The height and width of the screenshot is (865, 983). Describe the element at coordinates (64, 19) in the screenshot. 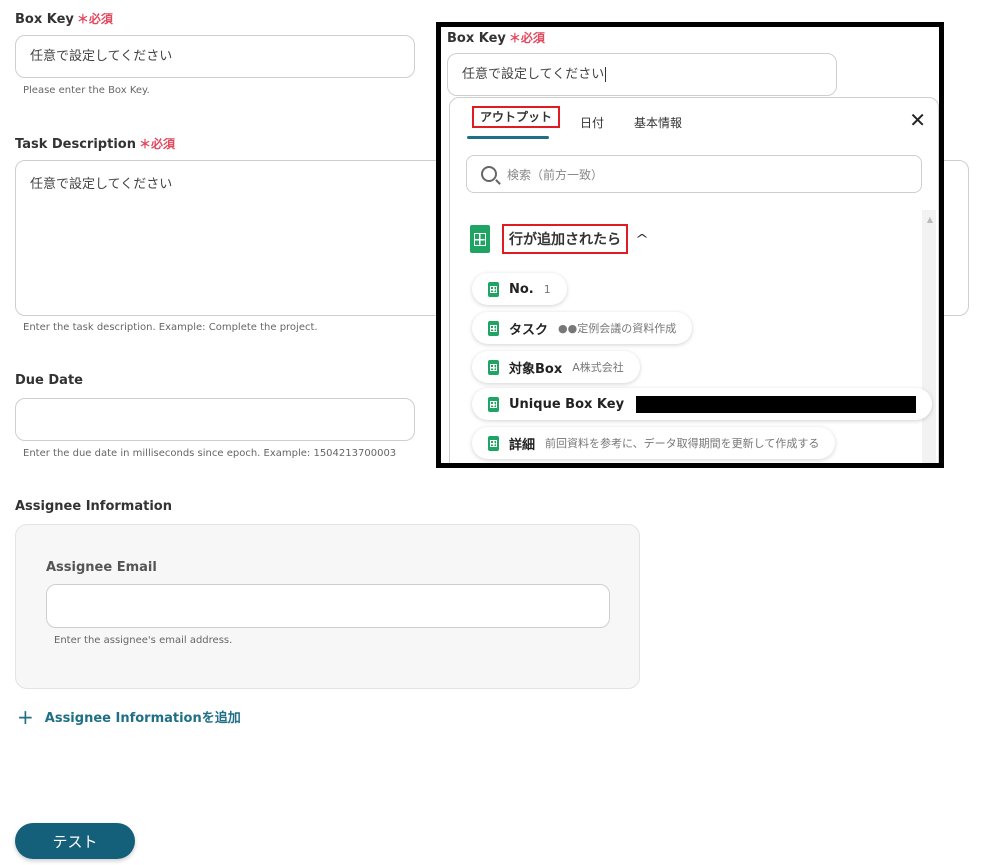

I see `box-key-label: Box Key ＊必須` at that location.